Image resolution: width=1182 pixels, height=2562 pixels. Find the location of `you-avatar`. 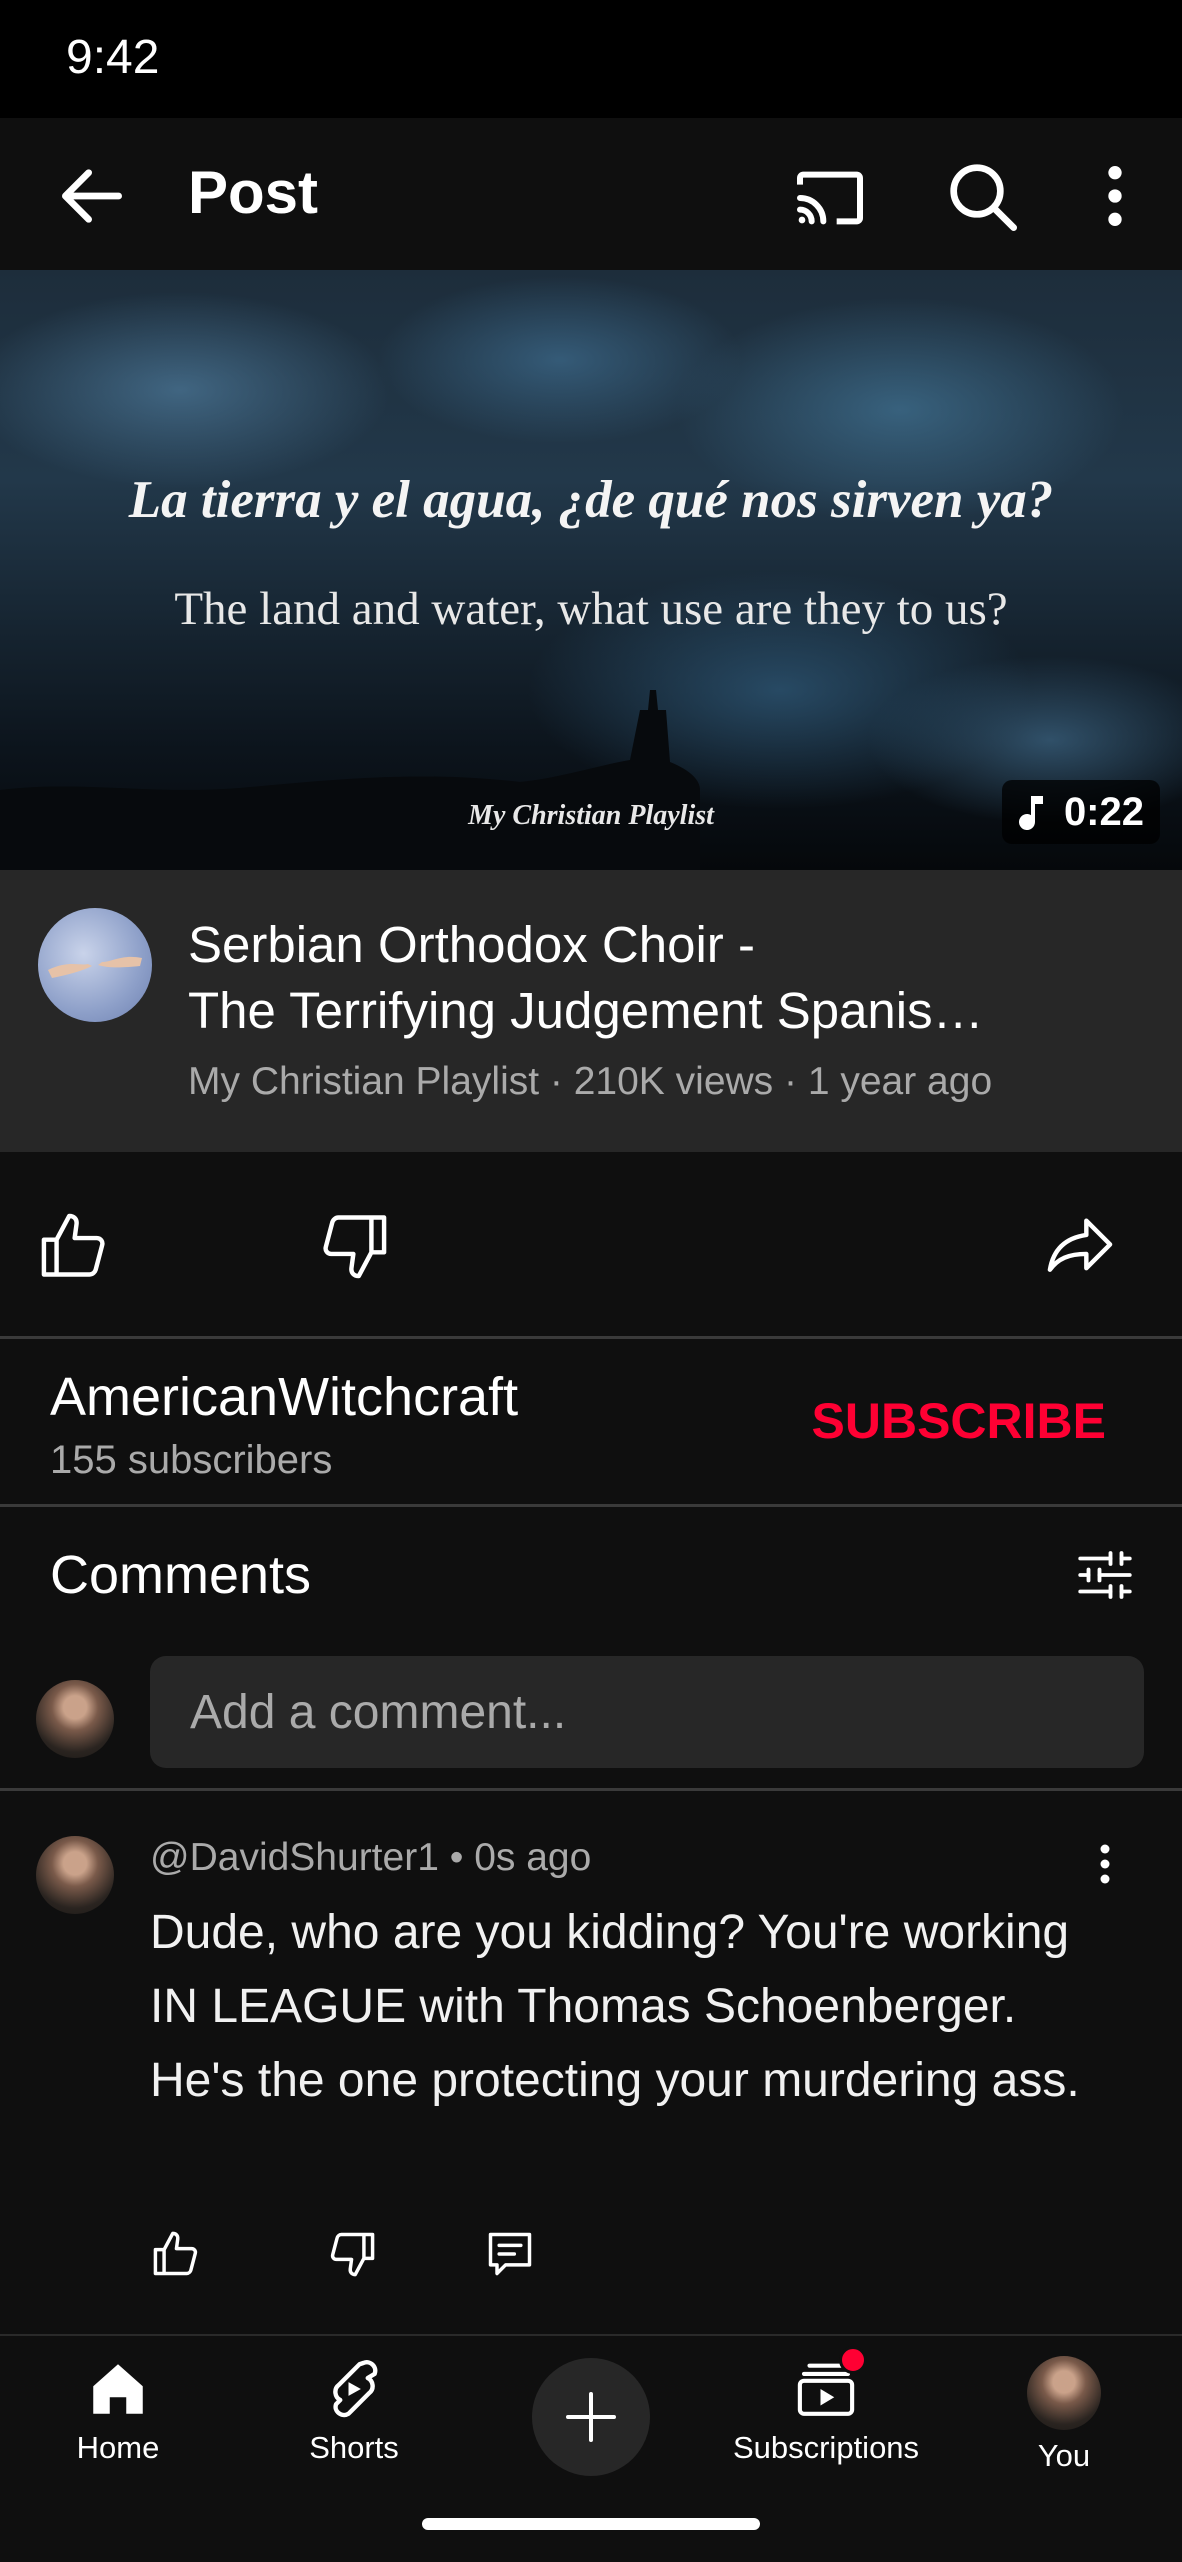

you-avatar is located at coordinates (1064, 2393).